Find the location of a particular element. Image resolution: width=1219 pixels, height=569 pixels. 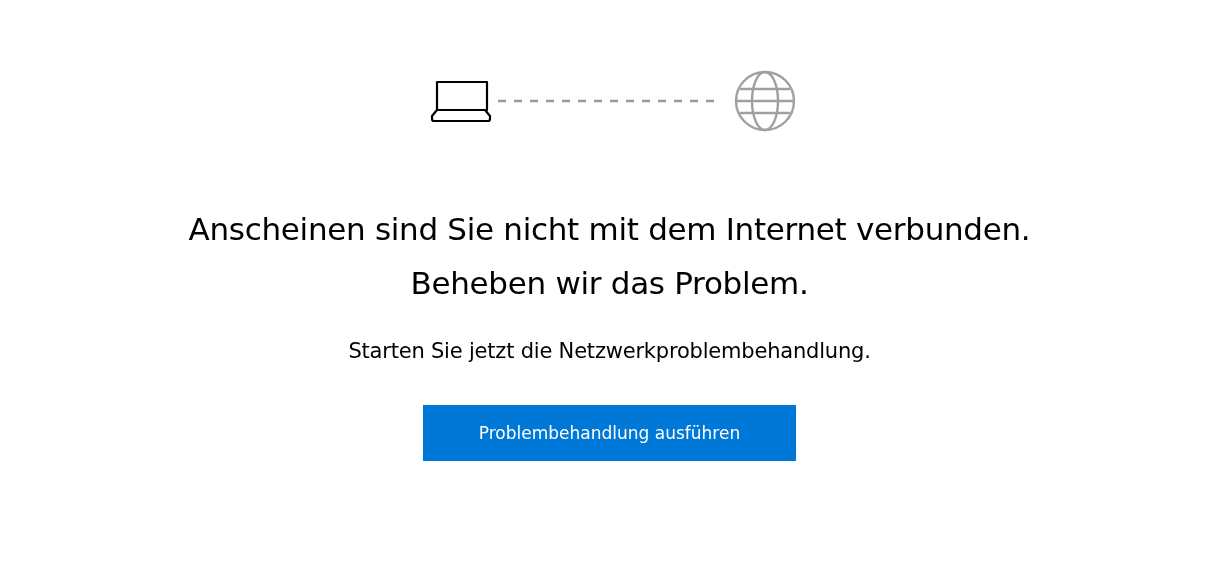

message-text: Starten Sie jetzt die Netzwerkproblembehandlung. is located at coordinates (609, 351).